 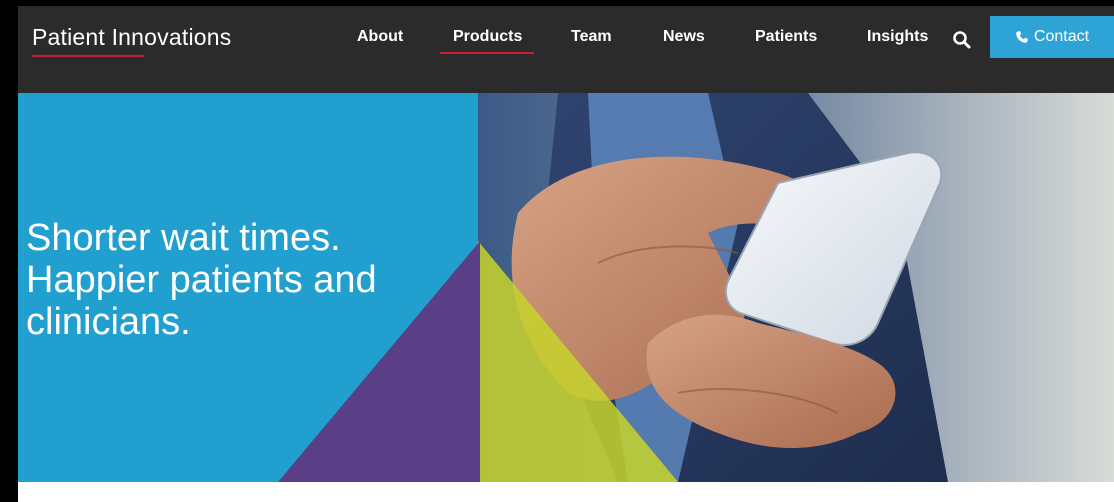 I want to click on site-logo: Patient Innovations, so click(x=131, y=37).